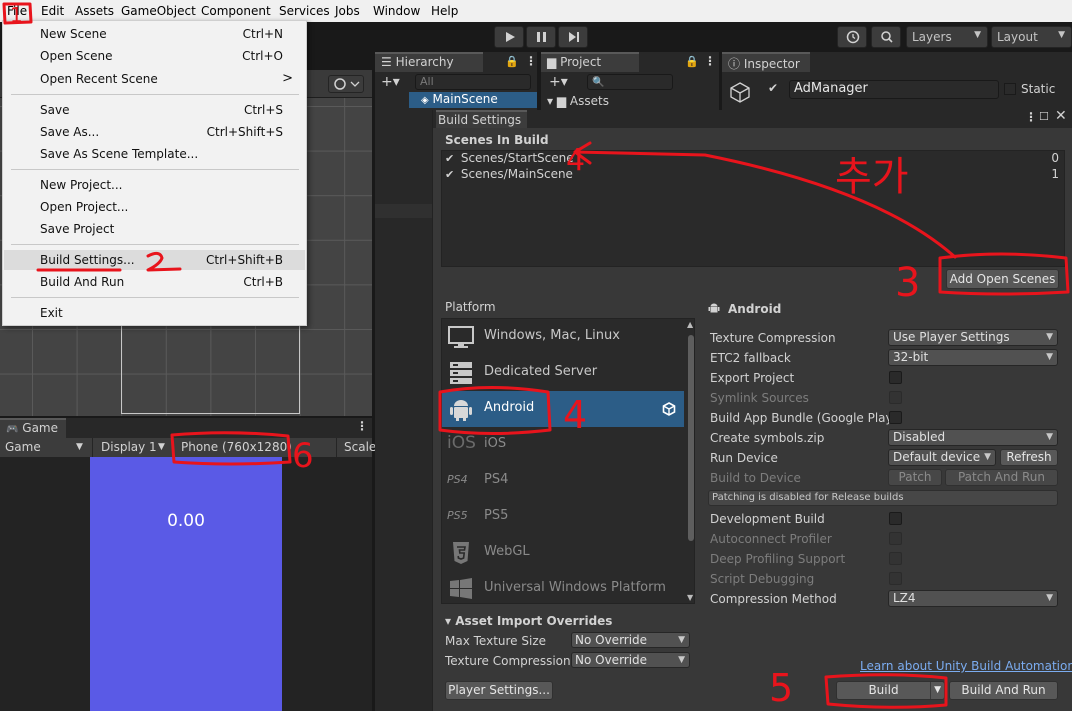 The height and width of the screenshot is (711, 1072). Describe the element at coordinates (563, 409) in the screenshot. I see `platform-android: Android` at that location.